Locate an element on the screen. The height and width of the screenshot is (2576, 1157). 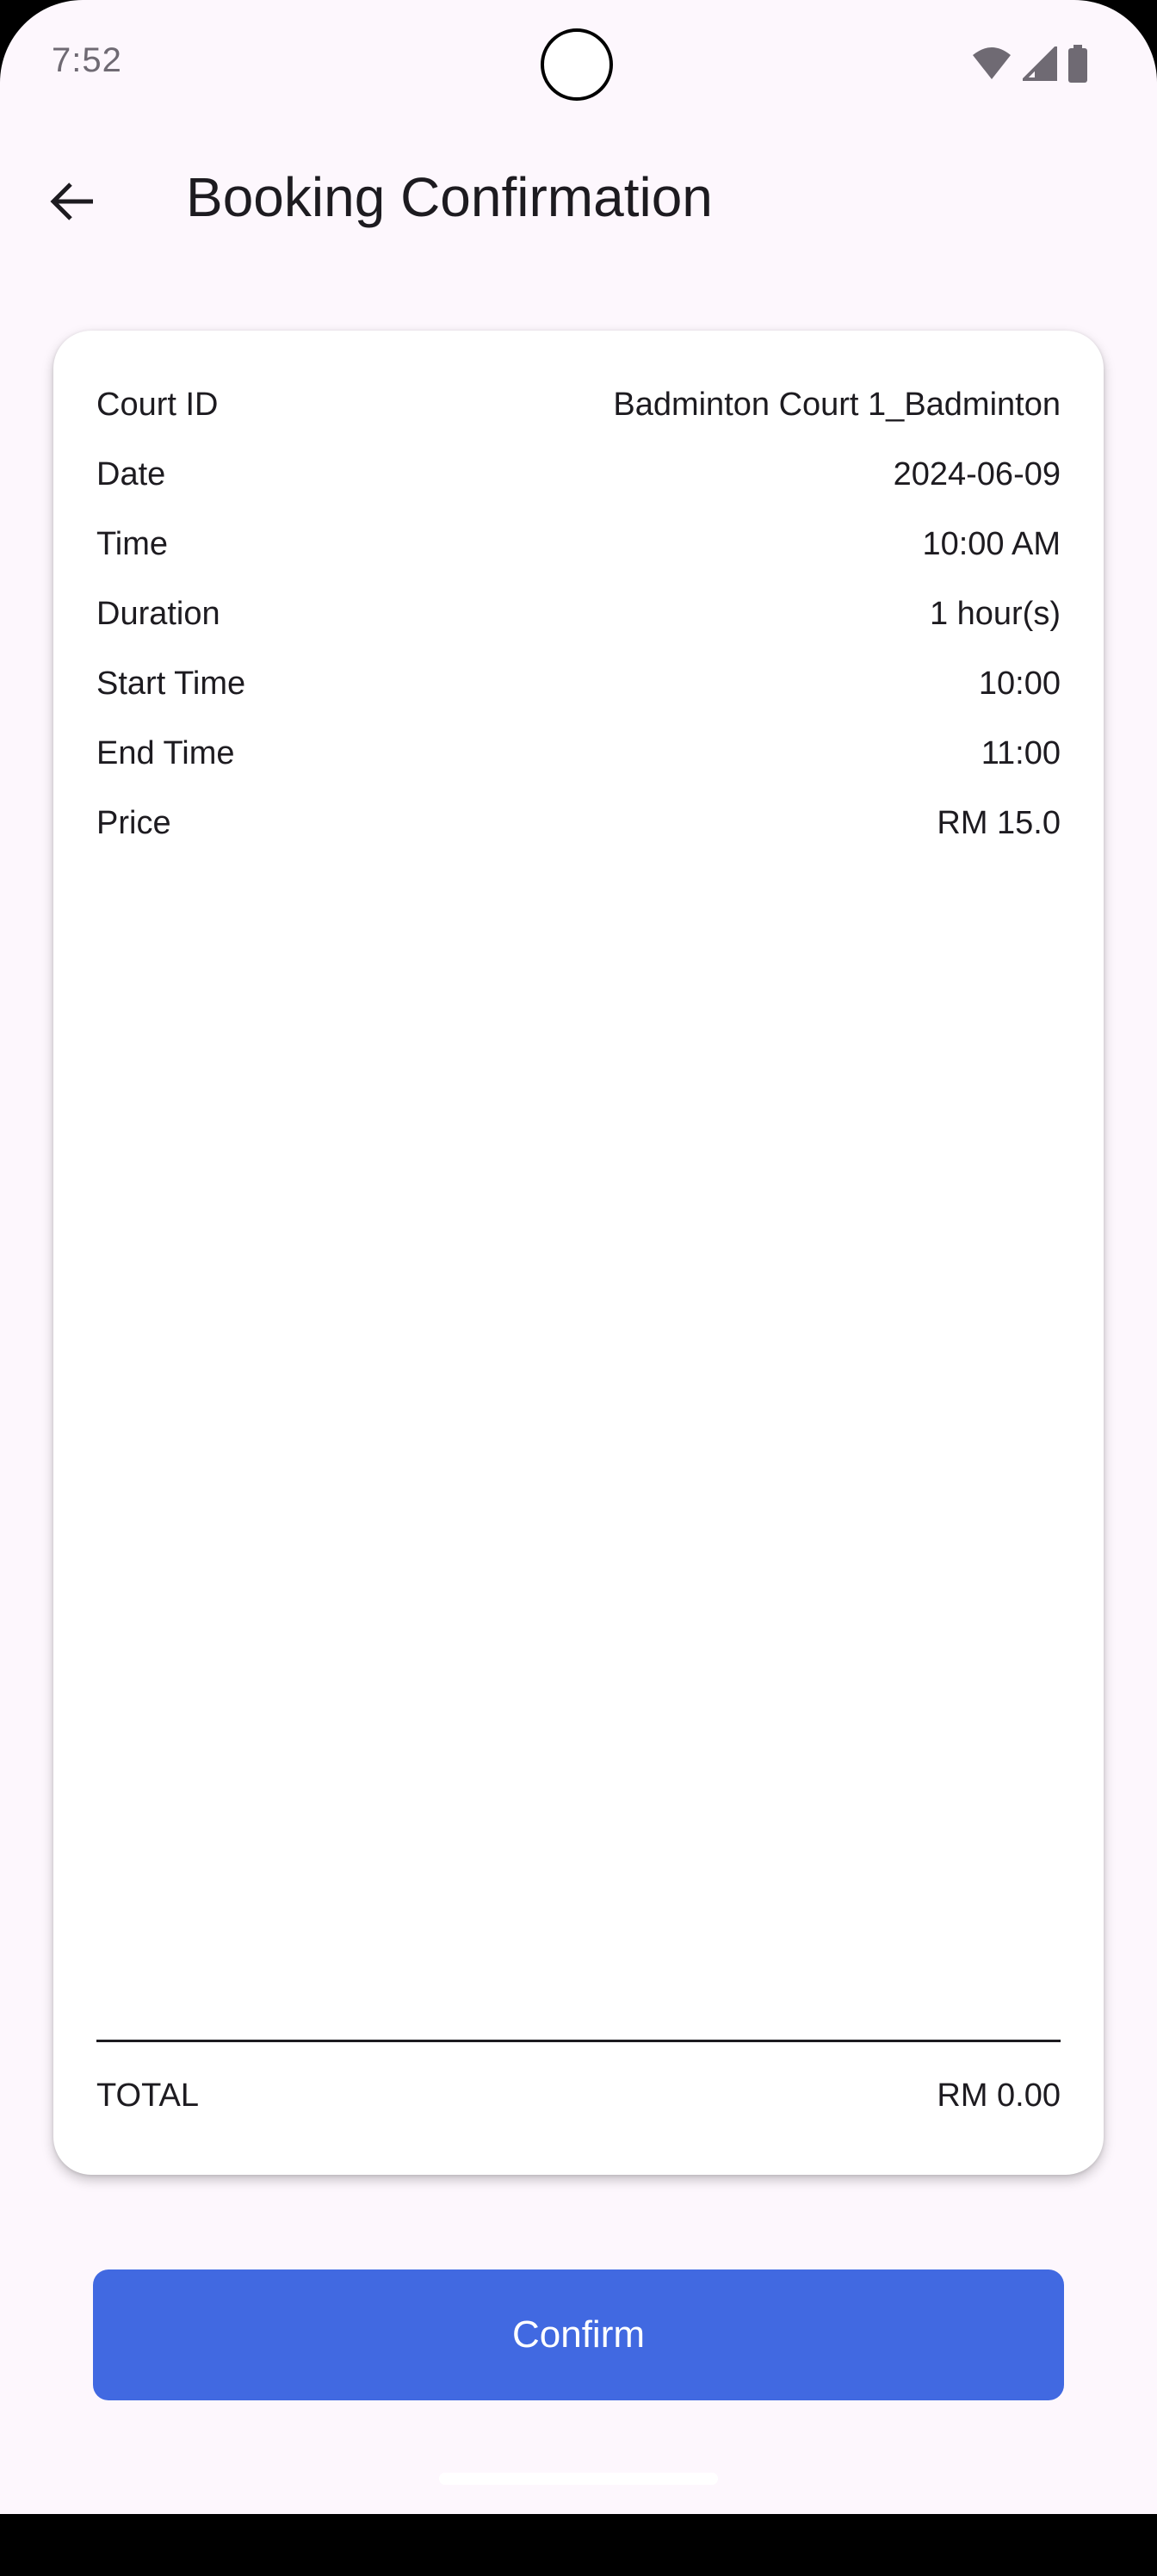
detail-label: Duration is located at coordinates (158, 614).